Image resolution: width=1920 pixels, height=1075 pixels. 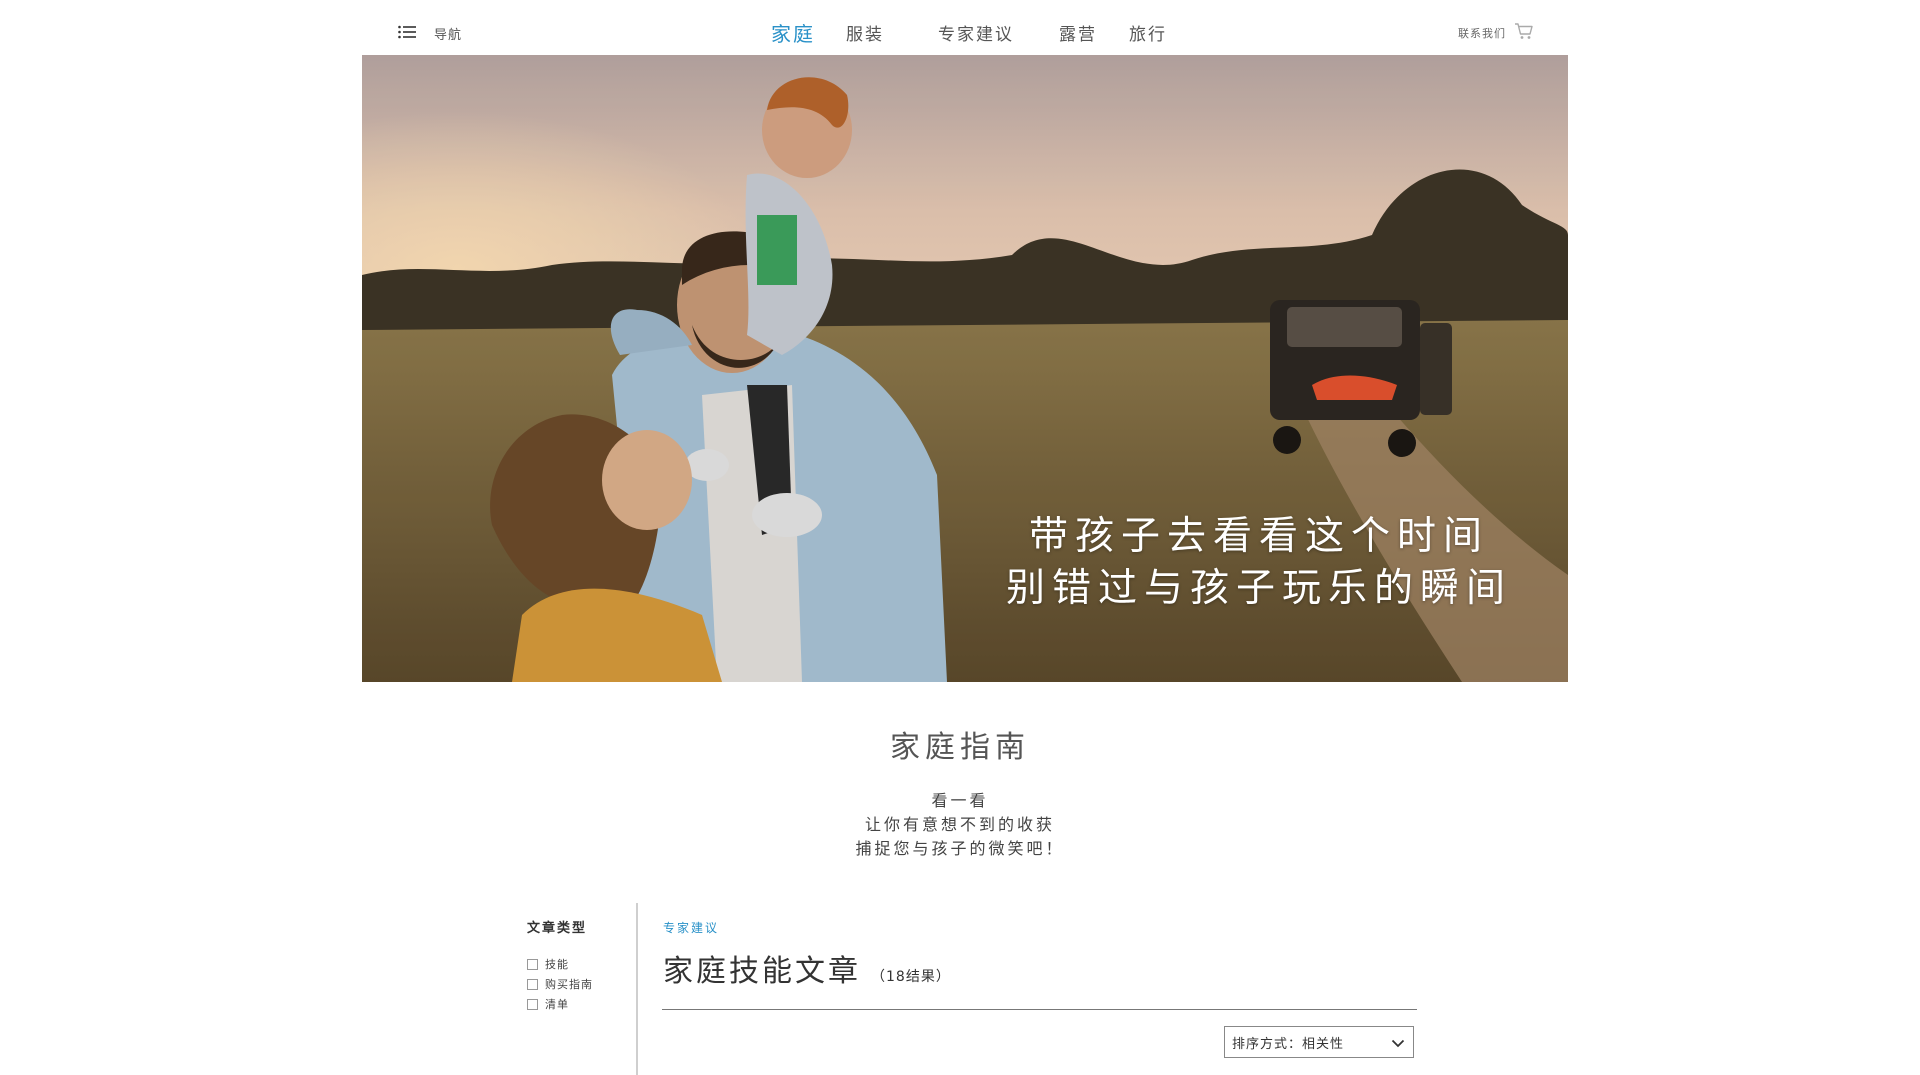 I want to click on navigation-label: 导航, so click(x=448, y=35).